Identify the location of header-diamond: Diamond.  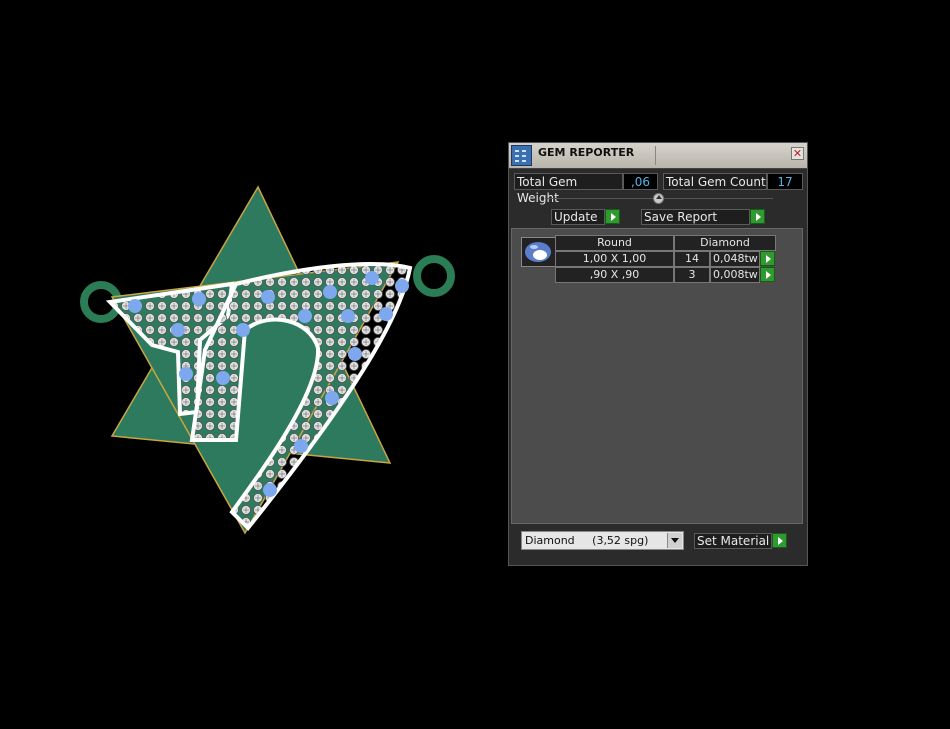
(725, 243).